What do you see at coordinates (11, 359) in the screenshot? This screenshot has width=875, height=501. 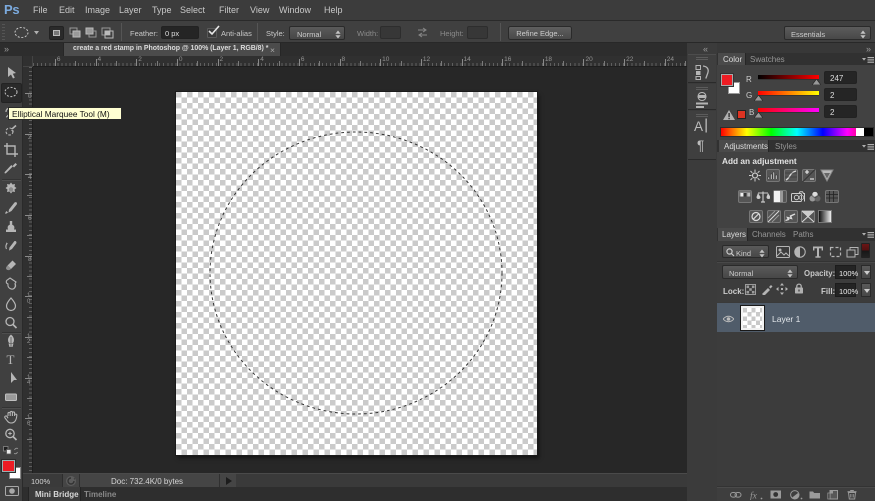 I see `svg-text: T` at bounding box center [11, 359].